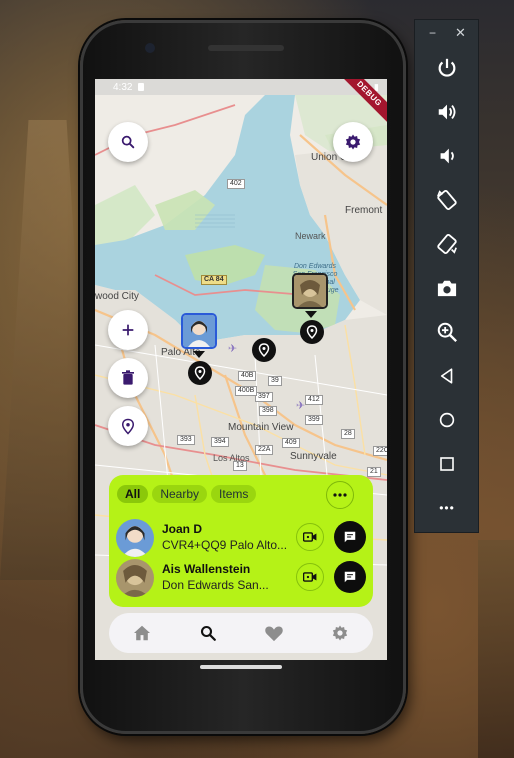 The width and height of the screenshot is (514, 758). I want to click on filter-chip-all: All, so click(133, 494).